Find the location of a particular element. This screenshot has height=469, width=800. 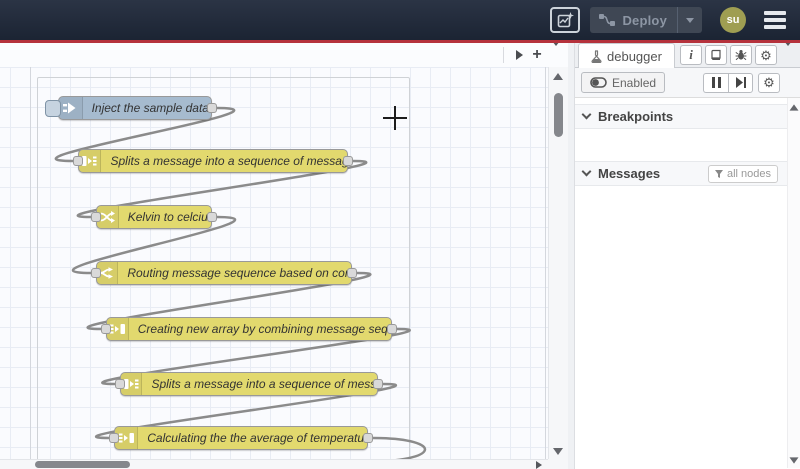

workspace-left-edge is located at coordinates (30, 263).